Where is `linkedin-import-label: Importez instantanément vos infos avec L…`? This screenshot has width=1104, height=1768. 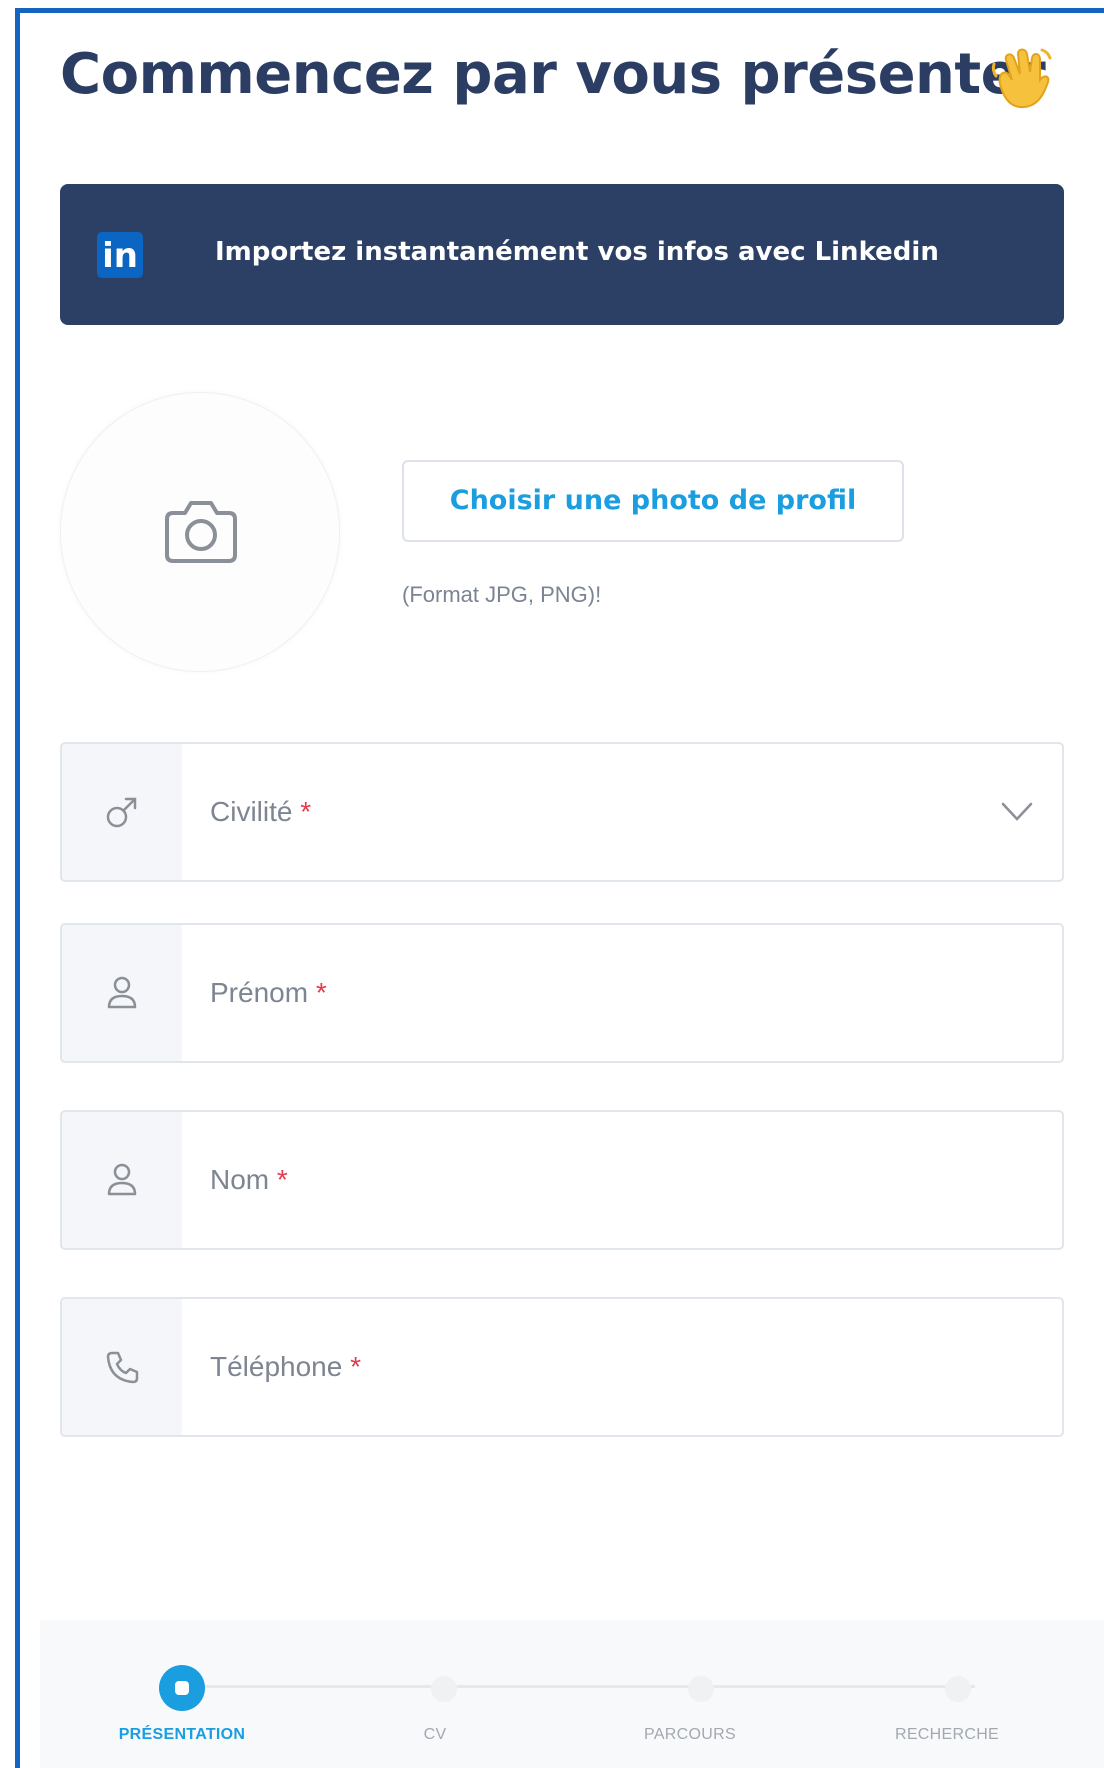
linkedin-import-label: Importez instantanément vos infos avec L… is located at coordinates (577, 252).